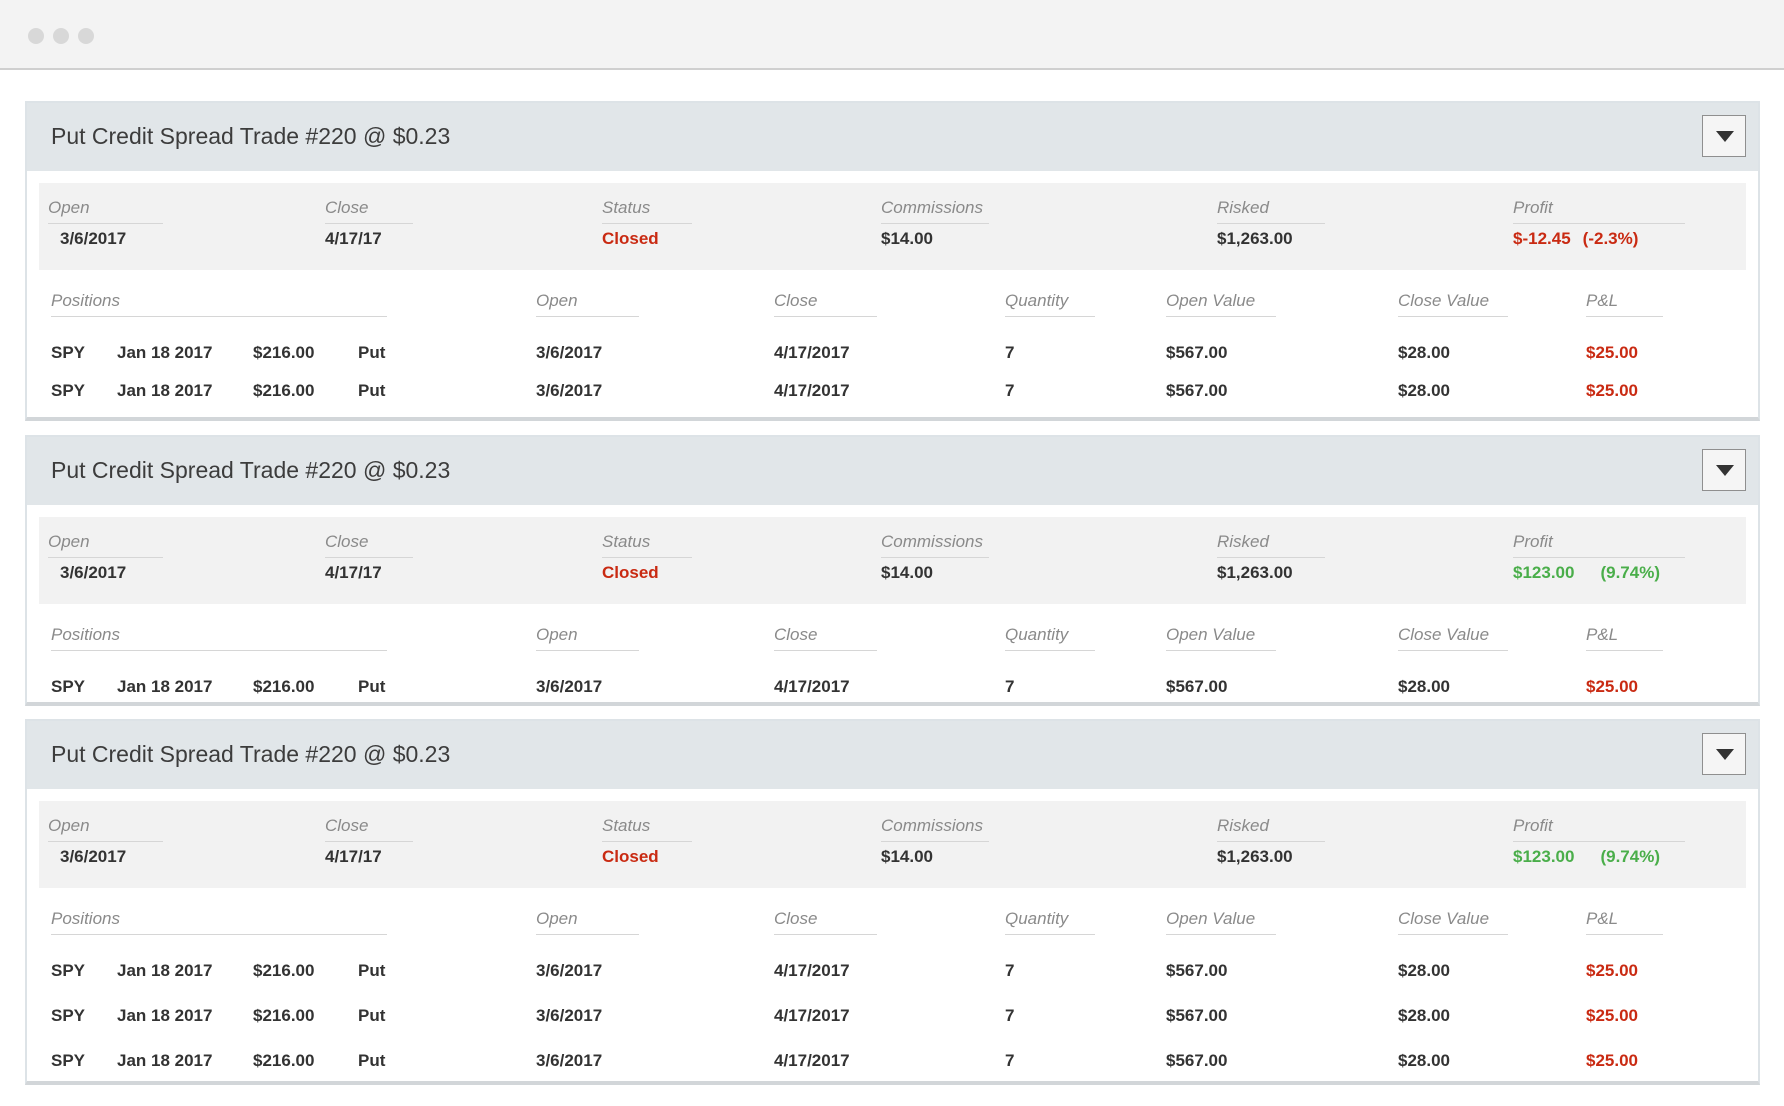 Image resolution: width=1784 pixels, height=1106 pixels. I want to click on positions-label-positions: Positions, so click(219, 922).